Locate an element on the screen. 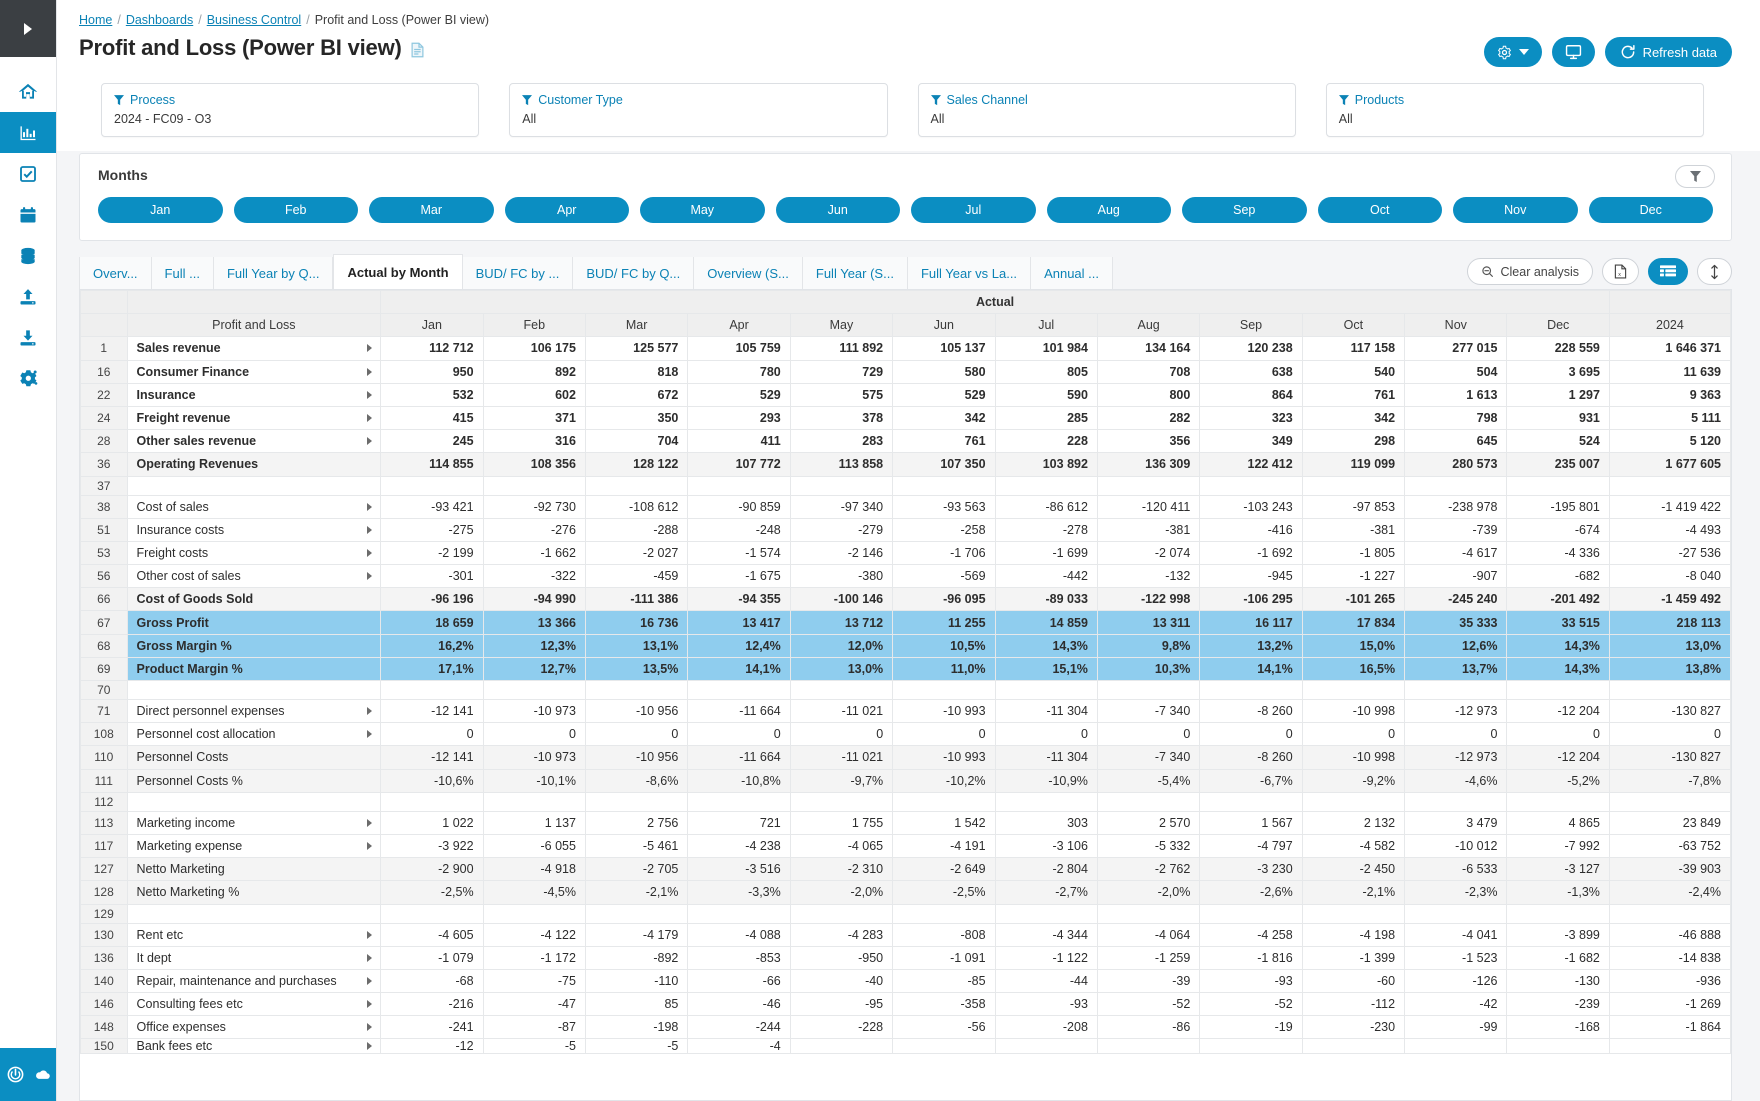 The width and height of the screenshot is (1760, 1101). table-cell: -99 is located at coordinates (1456, 1027).